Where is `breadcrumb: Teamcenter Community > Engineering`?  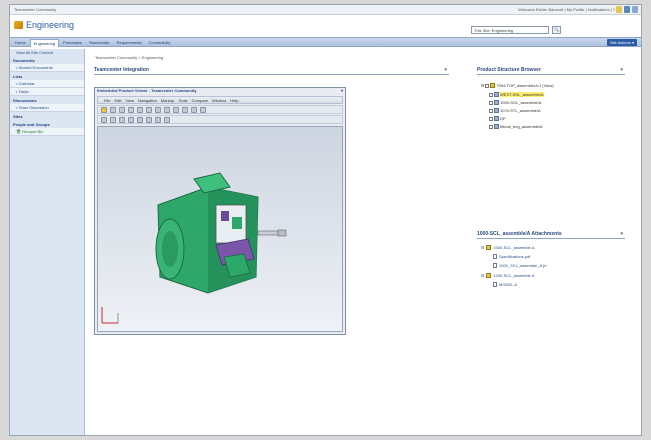
breadcrumb: Teamcenter Community > Engineering is located at coordinates (129, 57).